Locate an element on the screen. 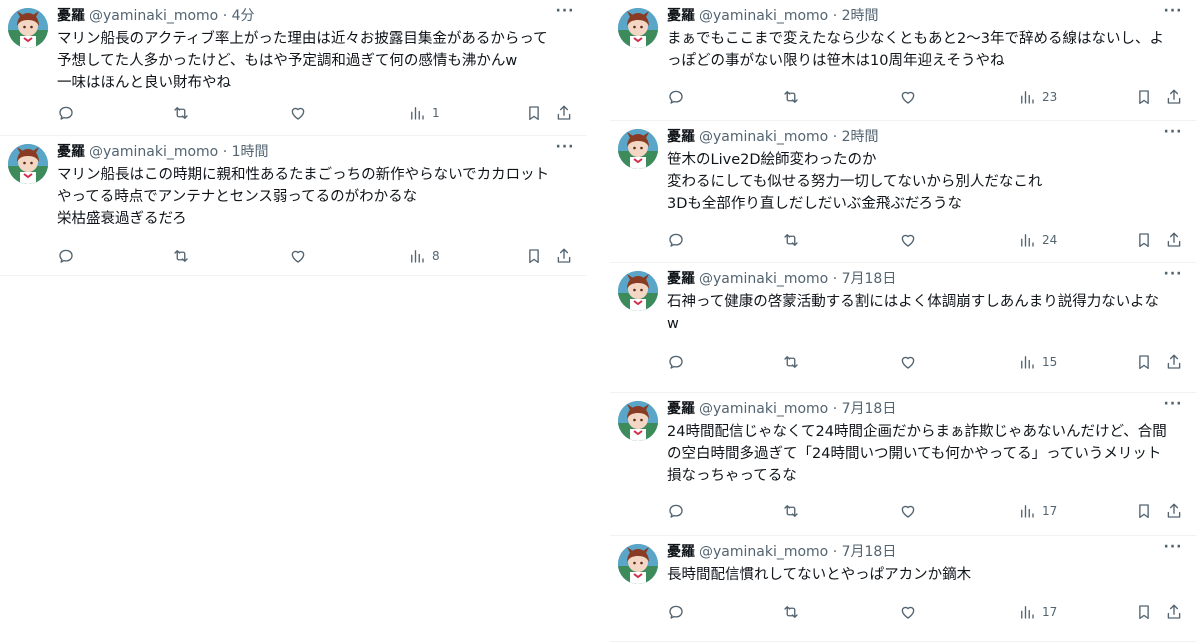 The height and width of the screenshot is (642, 1204). tweet-actions: 17 is located at coordinates (903, 612).